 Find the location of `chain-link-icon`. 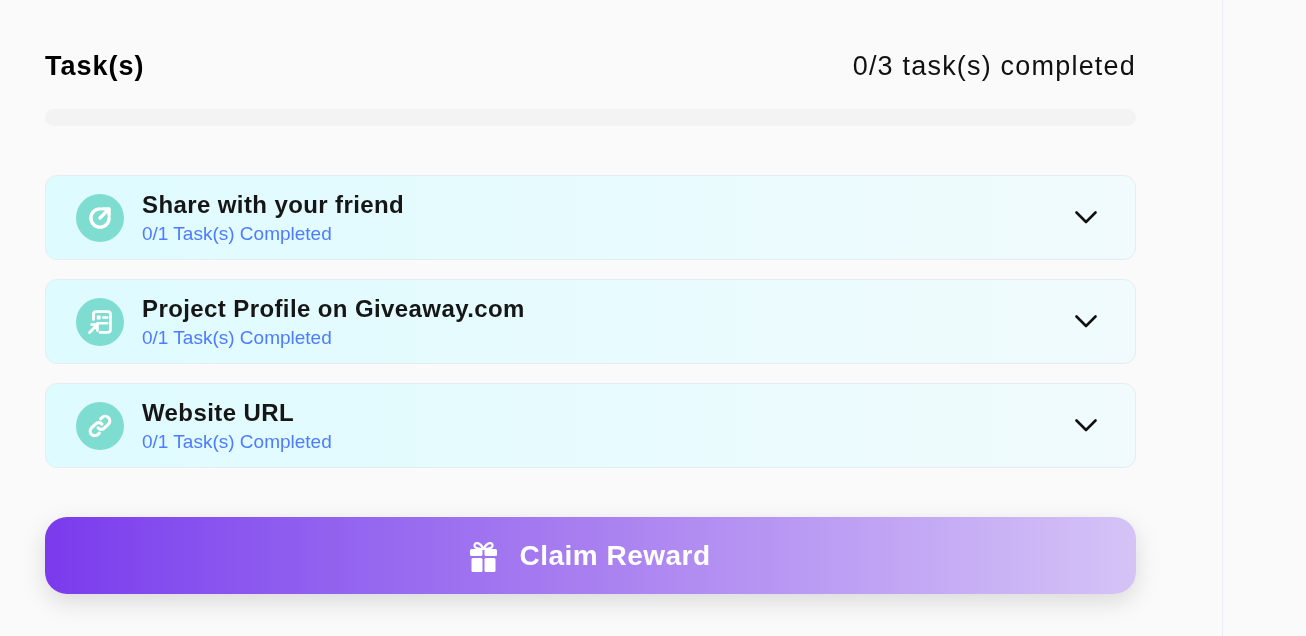

chain-link-icon is located at coordinates (100, 425).